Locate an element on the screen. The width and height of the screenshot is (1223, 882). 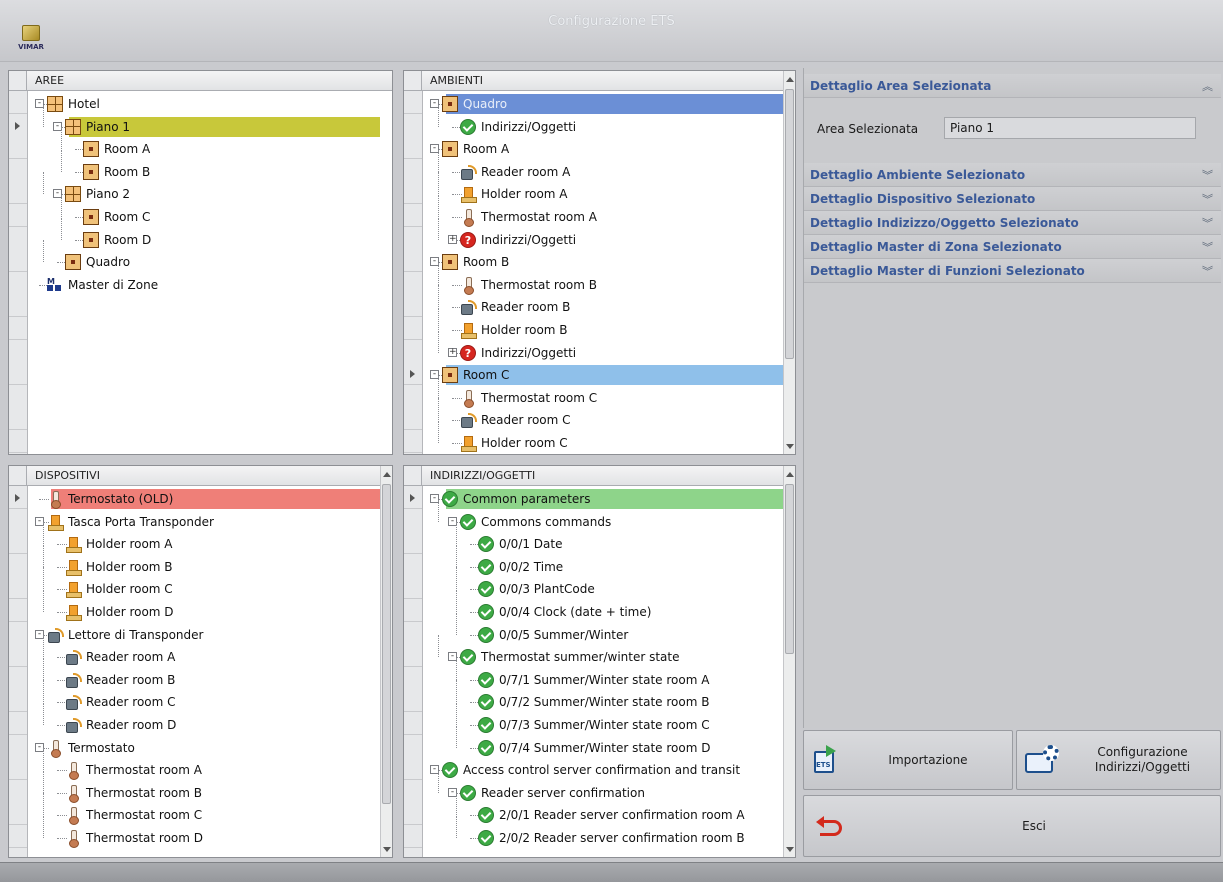
tree-row: - Room C is located at coordinates (603, 375).